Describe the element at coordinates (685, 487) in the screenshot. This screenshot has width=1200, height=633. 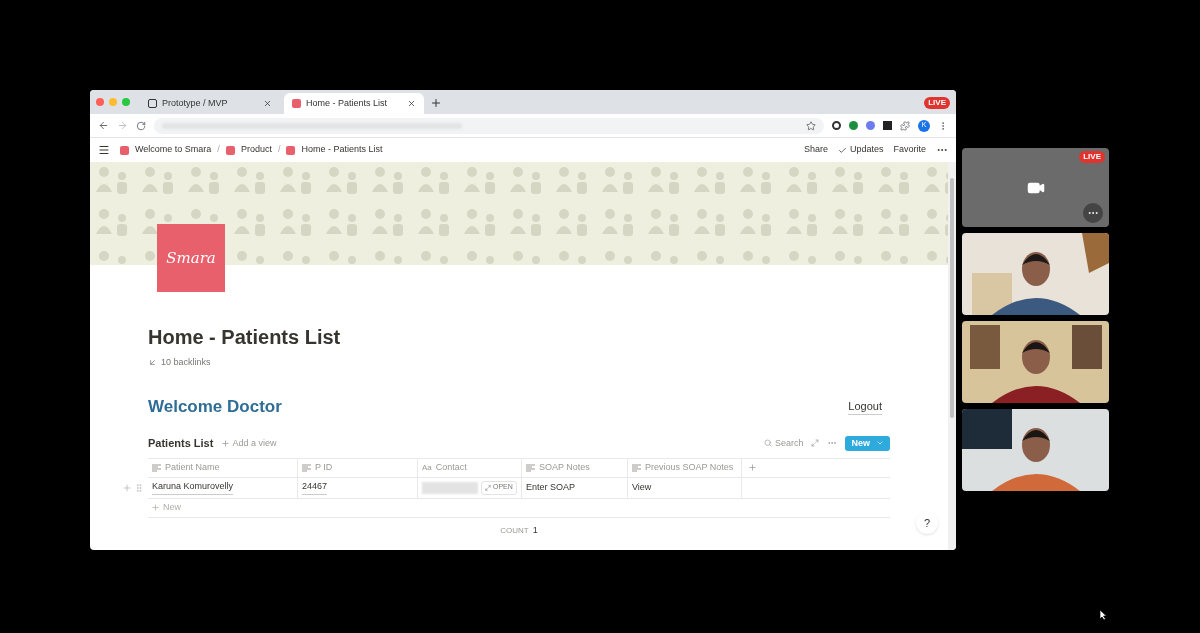
I see `table-cell: View` at that location.